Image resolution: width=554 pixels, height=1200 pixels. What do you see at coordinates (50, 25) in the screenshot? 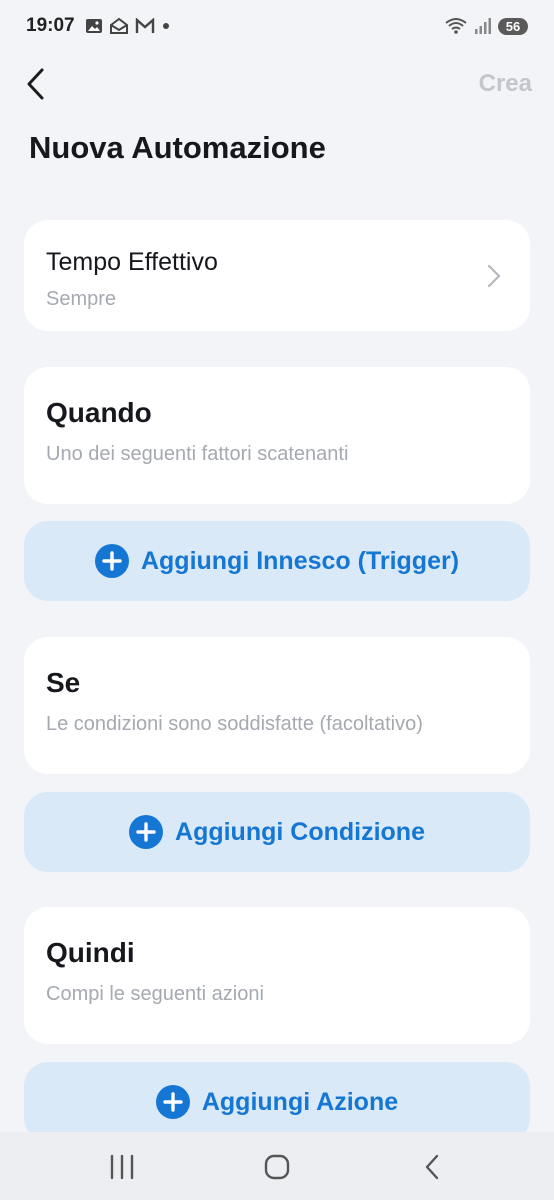
I see `status-time: 19:07` at bounding box center [50, 25].